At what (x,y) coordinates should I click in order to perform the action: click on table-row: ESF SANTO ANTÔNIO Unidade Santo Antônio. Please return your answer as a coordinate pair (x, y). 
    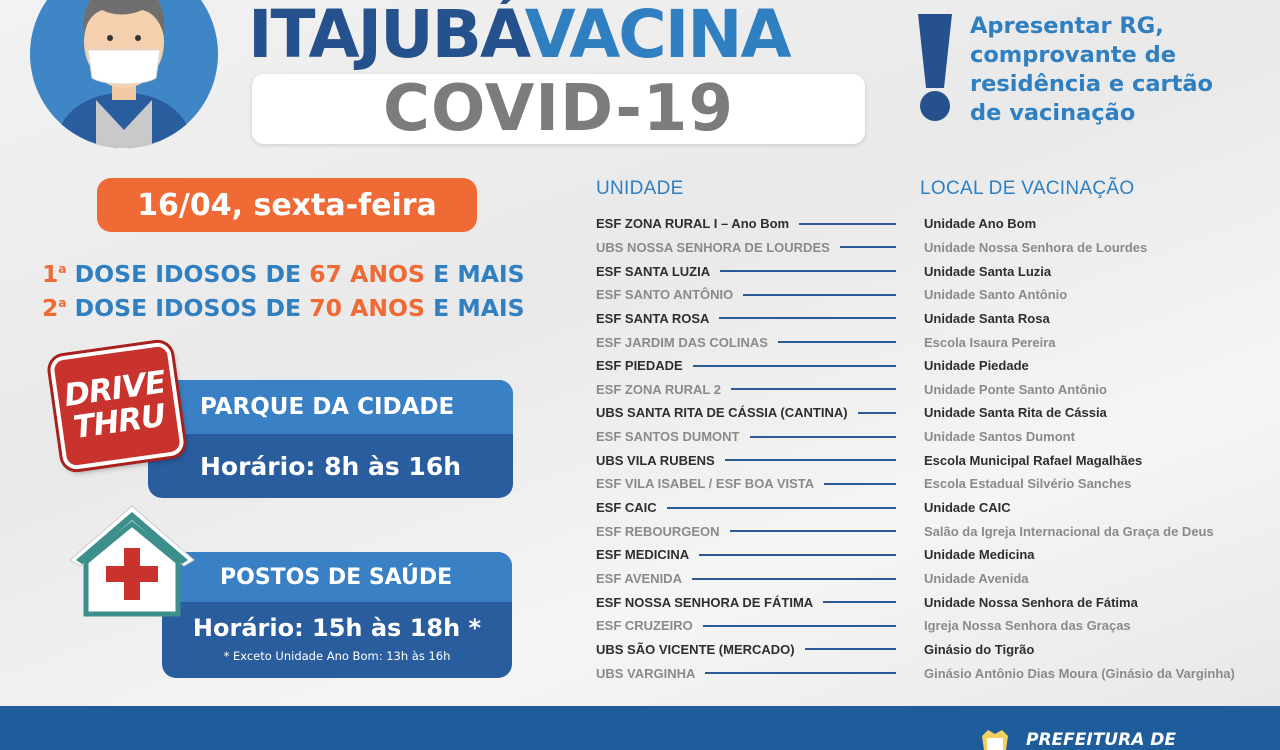
    Looking at the image, I should click on (931, 295).